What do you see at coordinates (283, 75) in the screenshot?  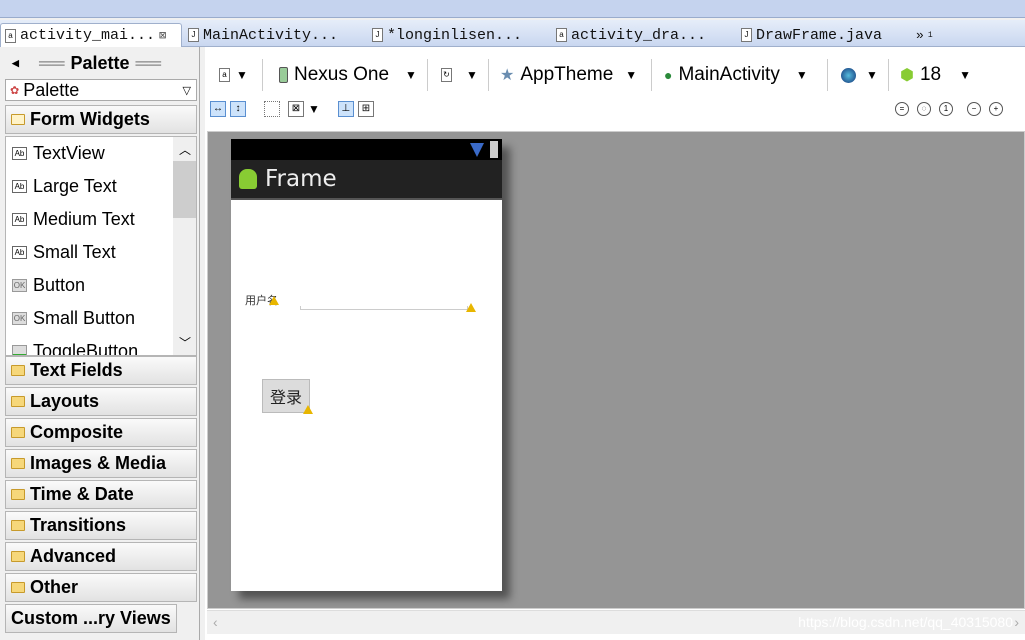 I see `device-icon` at bounding box center [283, 75].